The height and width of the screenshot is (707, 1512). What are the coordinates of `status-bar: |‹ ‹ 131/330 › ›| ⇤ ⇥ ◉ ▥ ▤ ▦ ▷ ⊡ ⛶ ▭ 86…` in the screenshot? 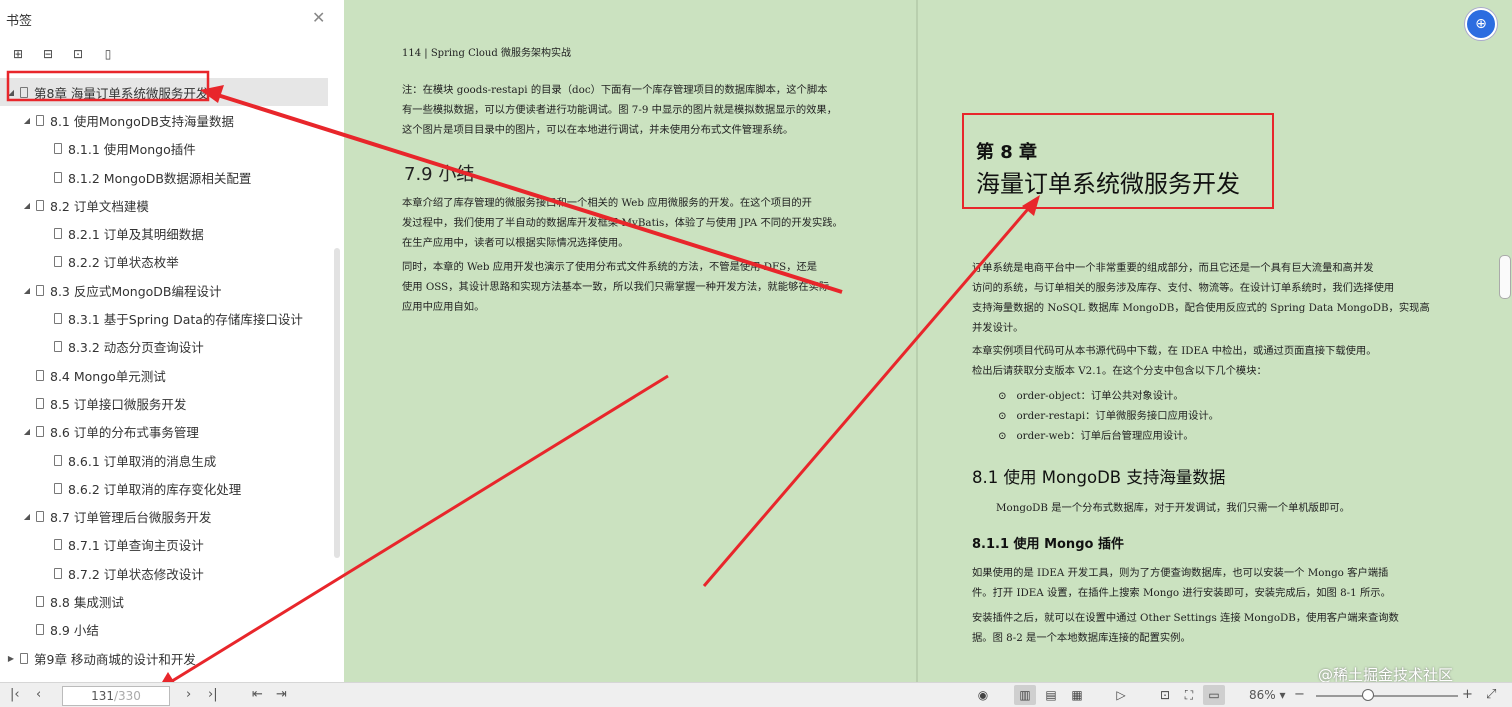 It's located at (756, 694).